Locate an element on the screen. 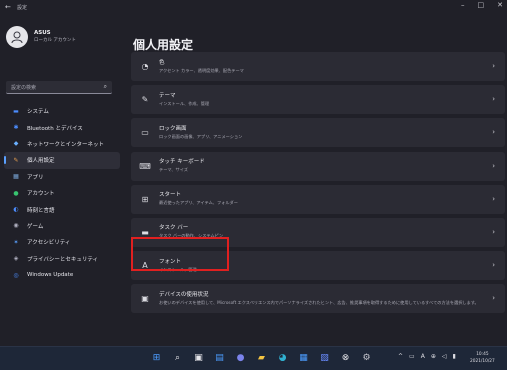 This screenshot has width=507, height=370. sidebar-item-label: プライバシーとセキュリティ is located at coordinates (63, 259).